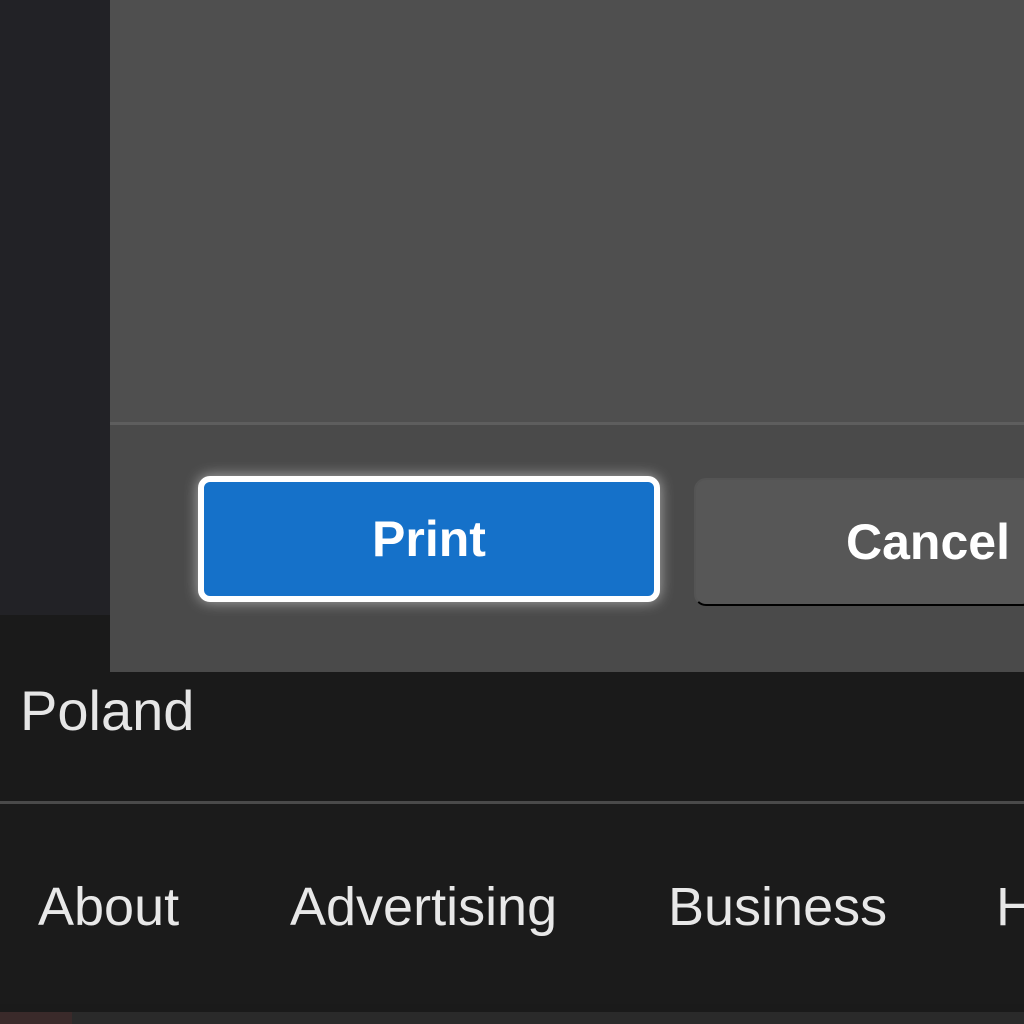 This screenshot has height=1024, width=1024. I want to click on footer-link-how: H, so click(1010, 907).